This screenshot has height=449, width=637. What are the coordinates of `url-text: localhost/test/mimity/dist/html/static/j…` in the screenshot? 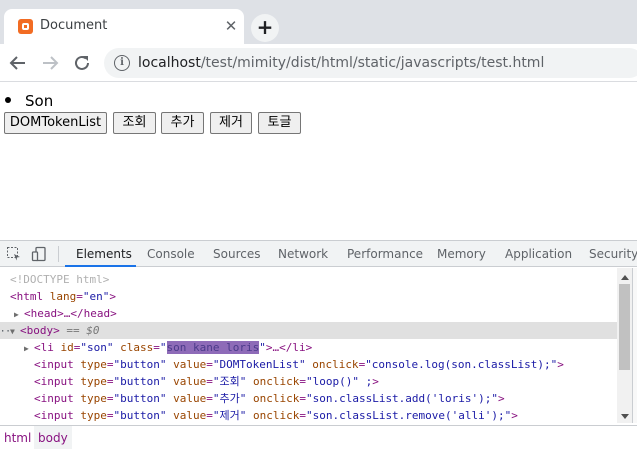 It's located at (341, 63).